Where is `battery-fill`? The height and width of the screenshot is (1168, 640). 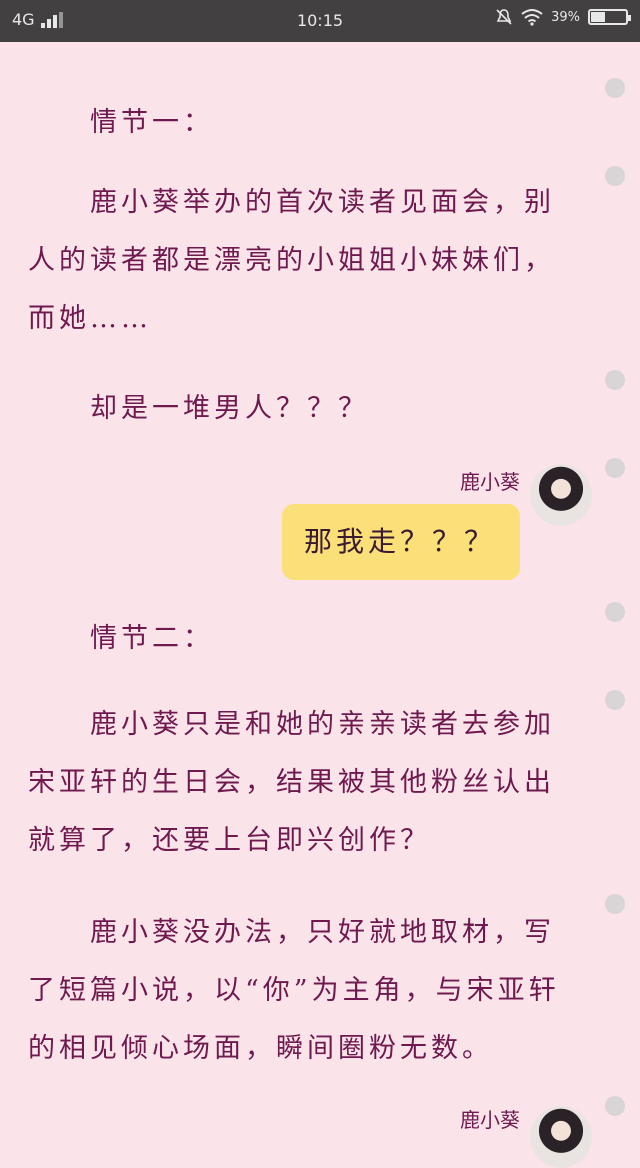 battery-fill is located at coordinates (598, 17).